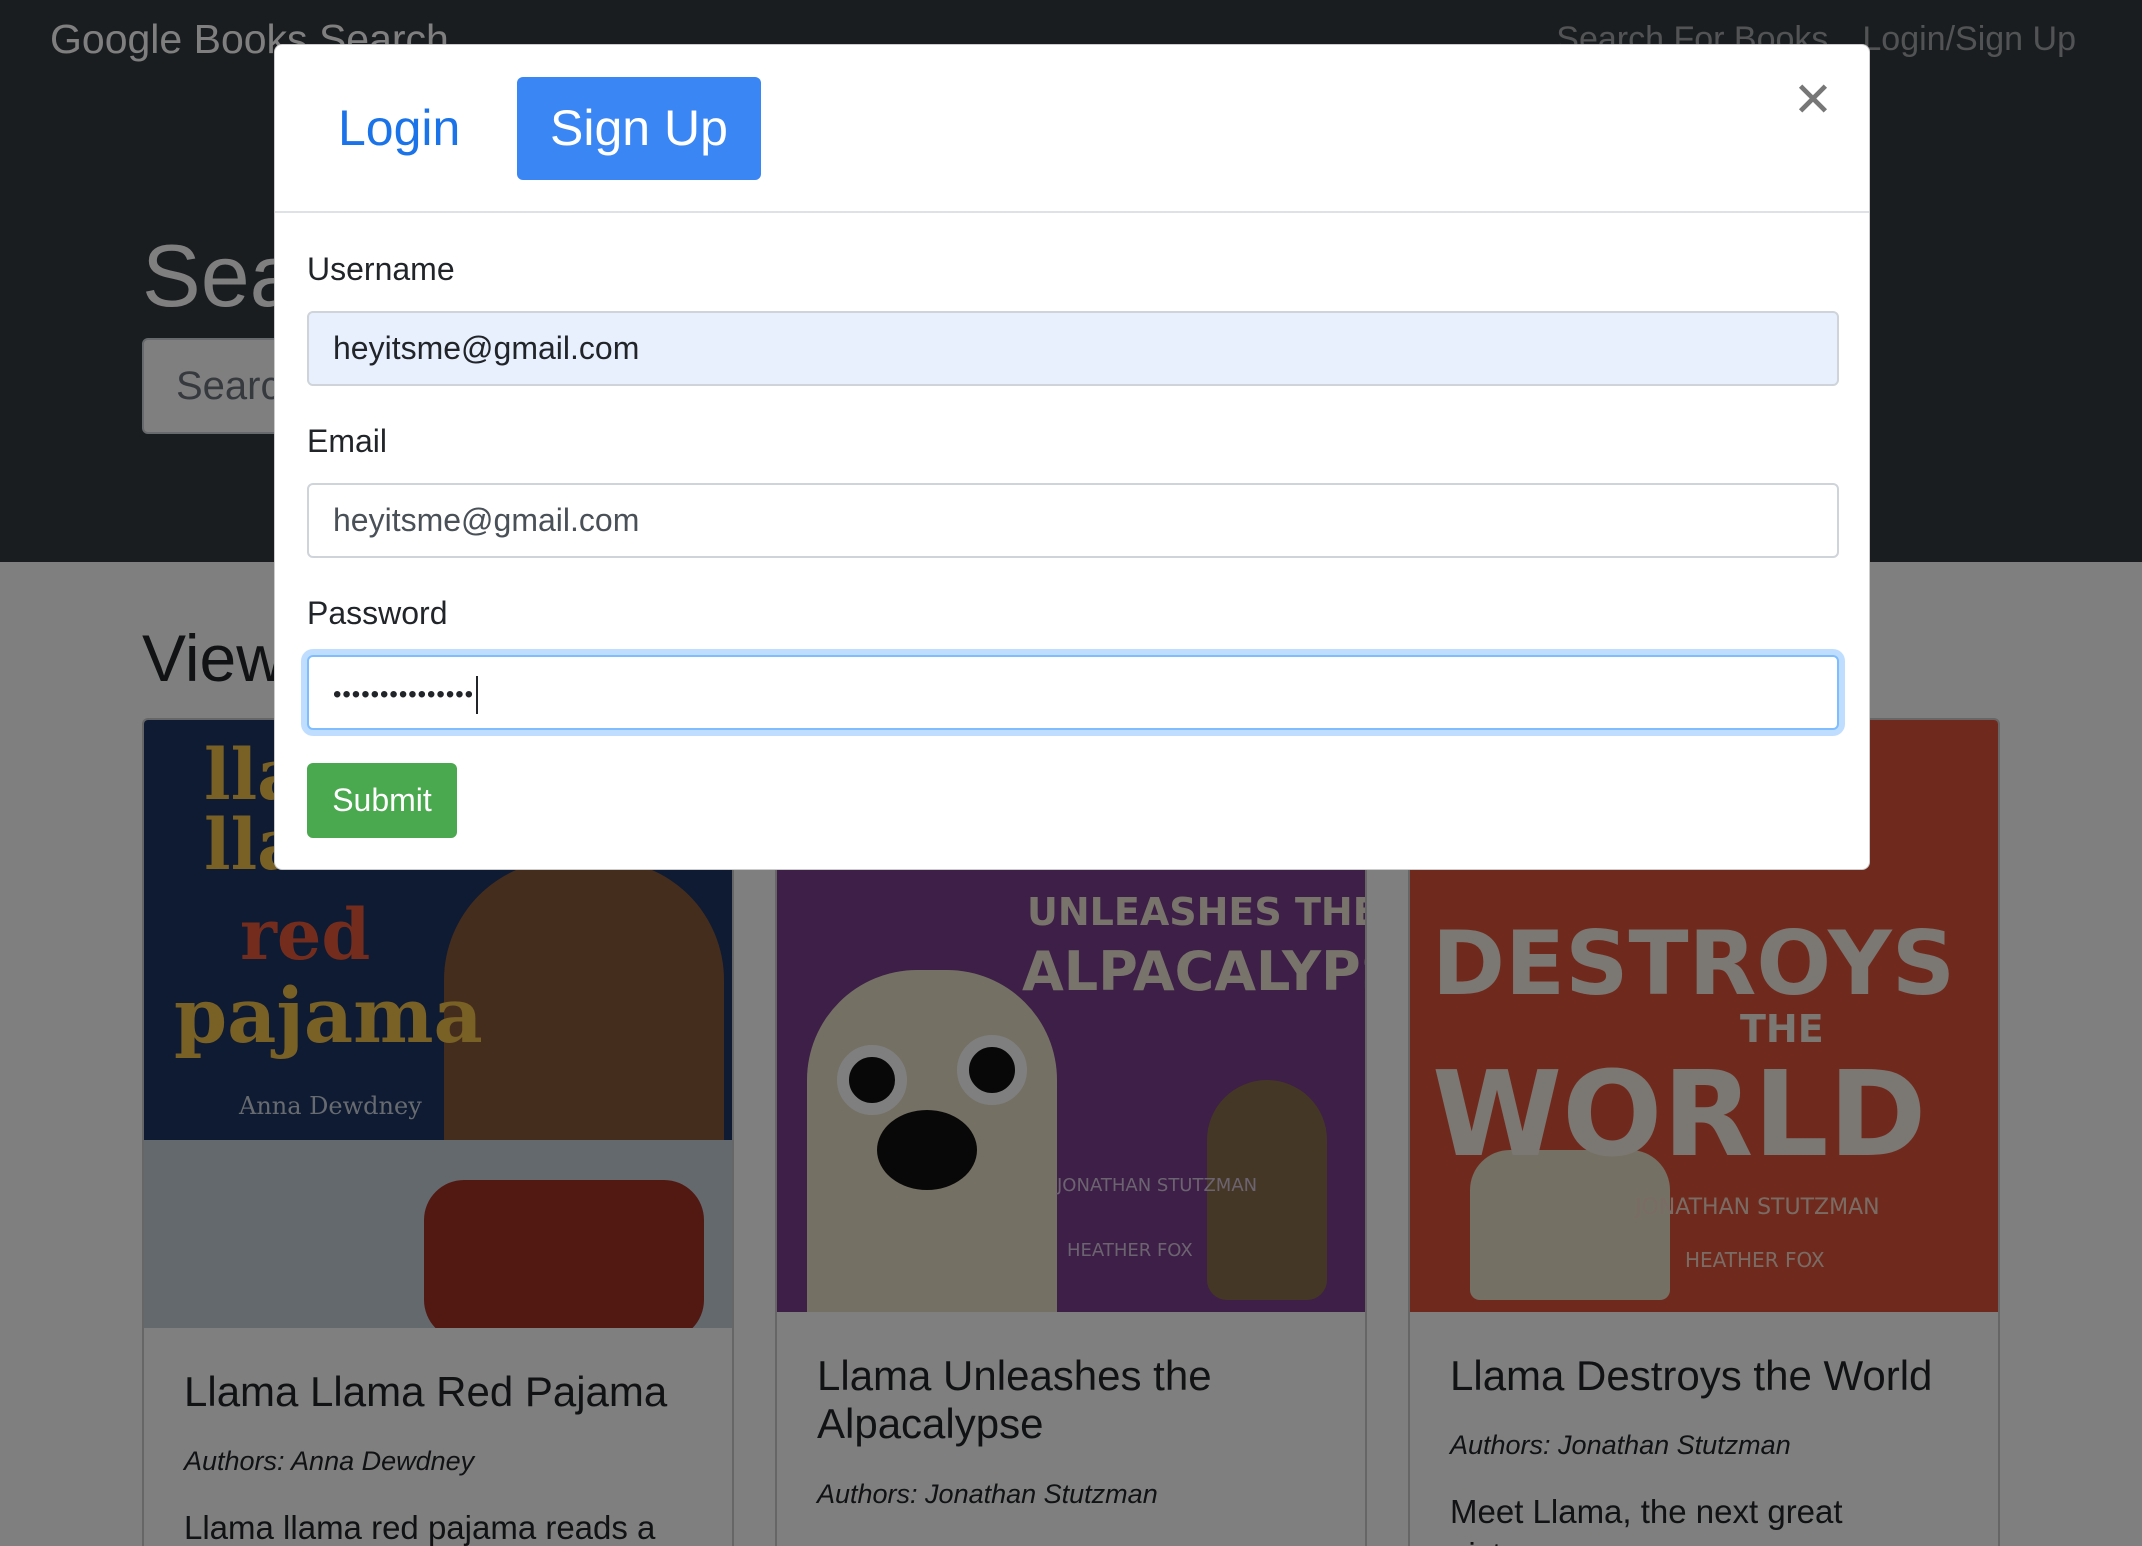  I want to click on submit-button: Submit, so click(382, 800).